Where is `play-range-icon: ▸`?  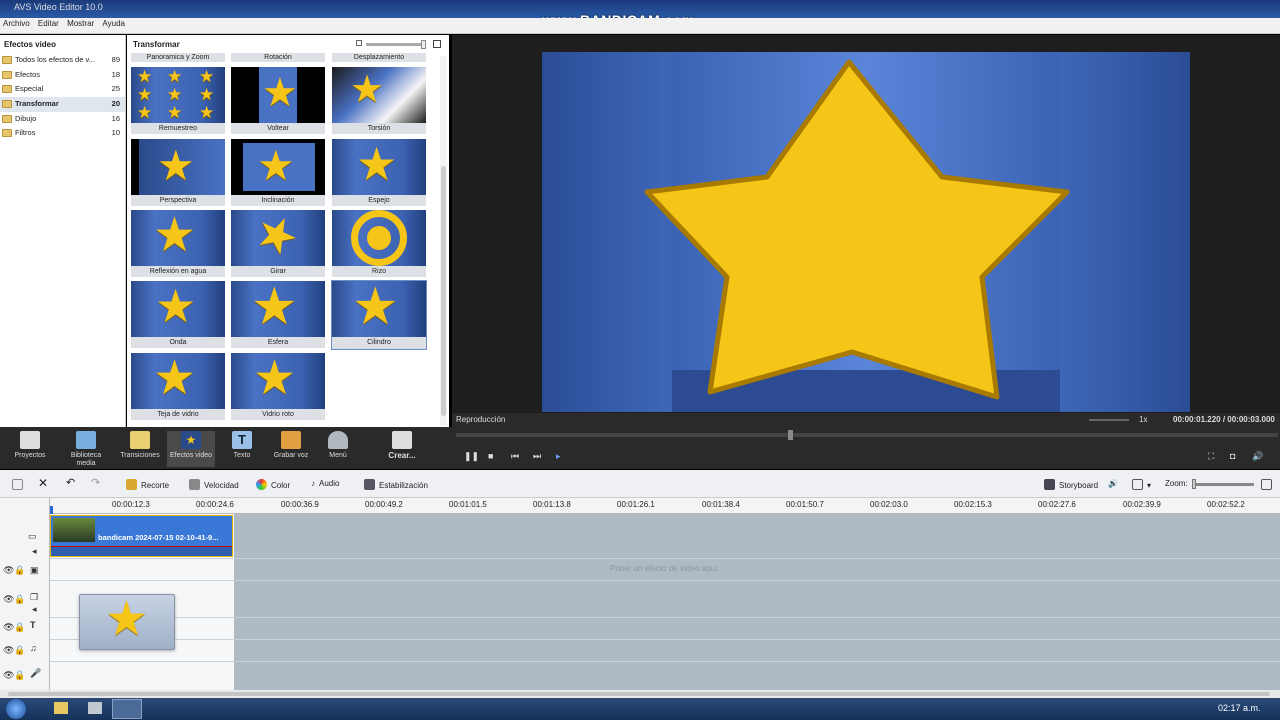 play-range-icon: ▸ is located at coordinates (558, 456).